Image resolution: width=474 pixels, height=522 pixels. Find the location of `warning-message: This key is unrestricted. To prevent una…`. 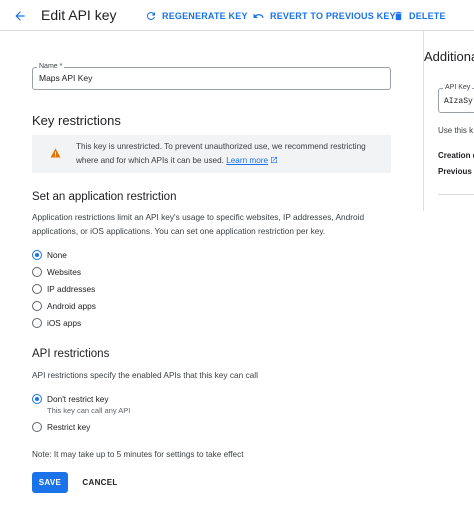

warning-message: This key is unrestricted. To prevent una… is located at coordinates (231, 153).